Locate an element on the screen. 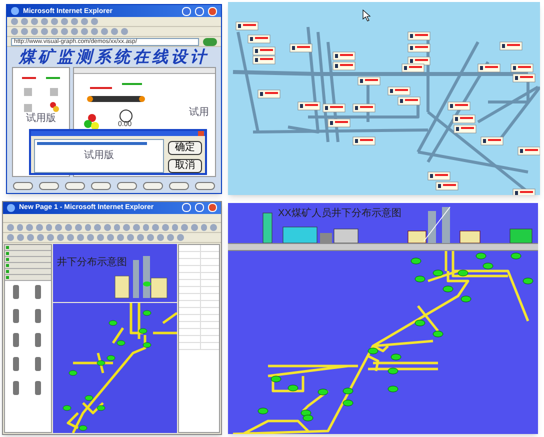  go-button is located at coordinates (210, 42).